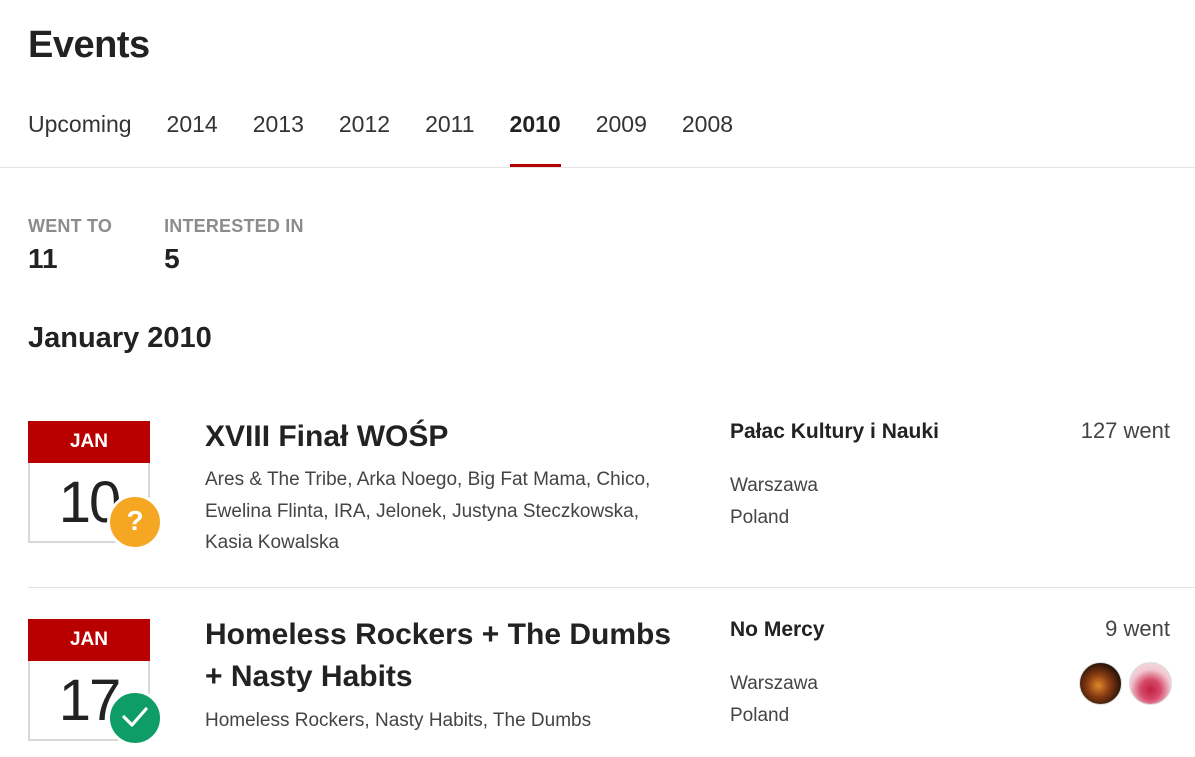 This screenshot has width=1195, height=757. I want to click on stat-went-to: WENT TO 11, so click(70, 245).